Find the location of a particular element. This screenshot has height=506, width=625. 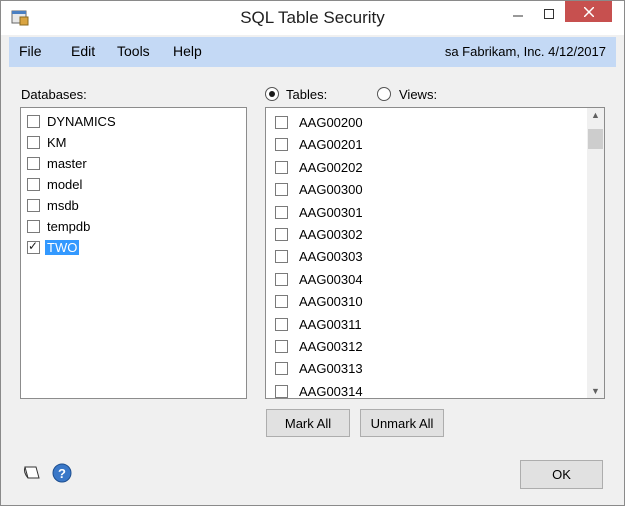

menu-file: File is located at coordinates (30, 51).